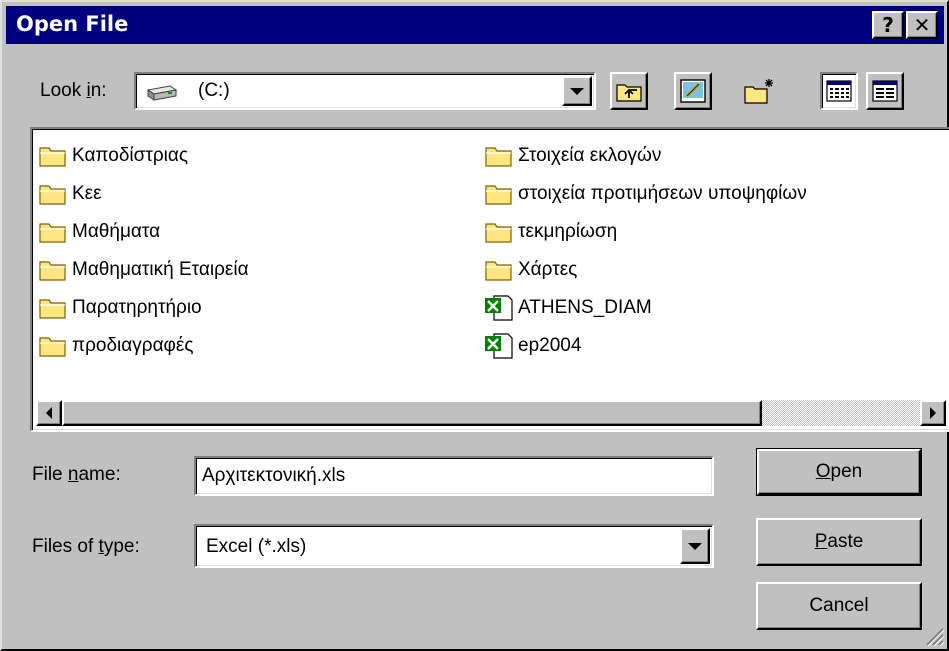 The height and width of the screenshot is (651, 949). What do you see at coordinates (412, 413) in the screenshot?
I see `scroll-thumb` at bounding box center [412, 413].